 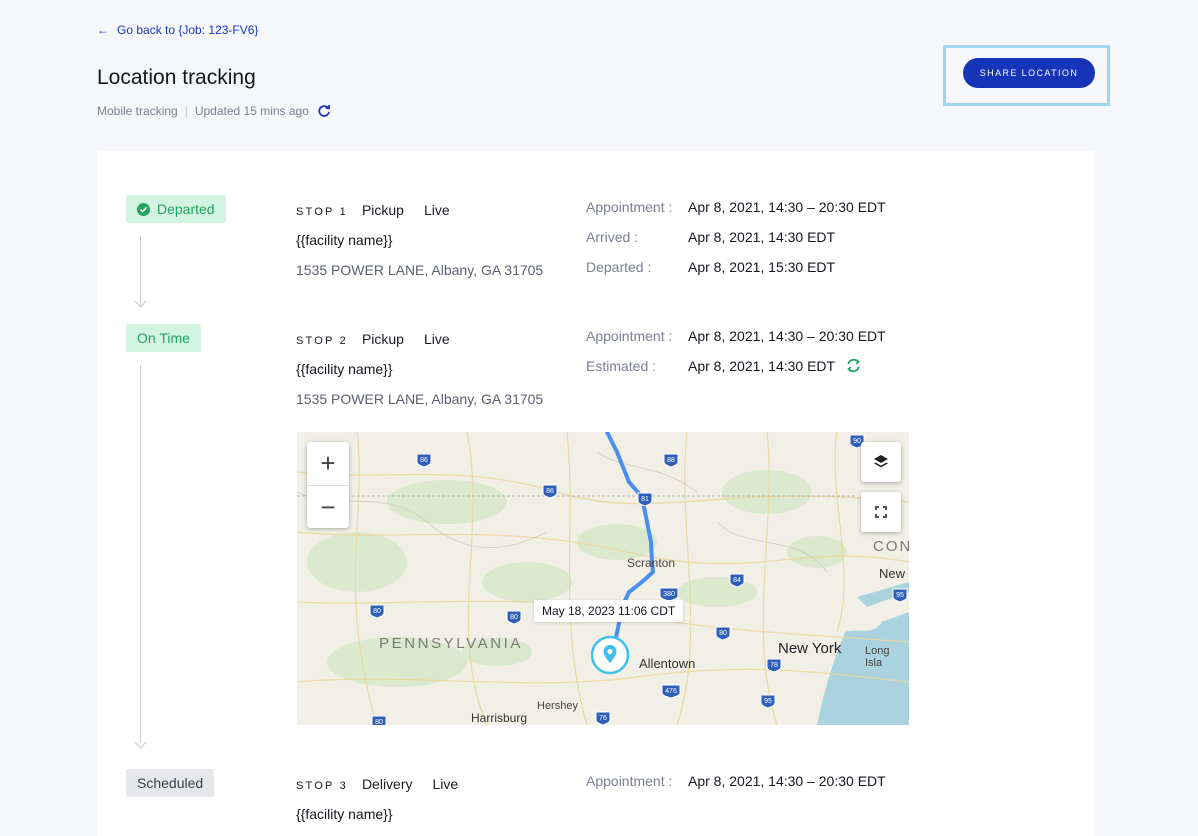 I want to click on highway-number: 380, so click(x=669, y=594).